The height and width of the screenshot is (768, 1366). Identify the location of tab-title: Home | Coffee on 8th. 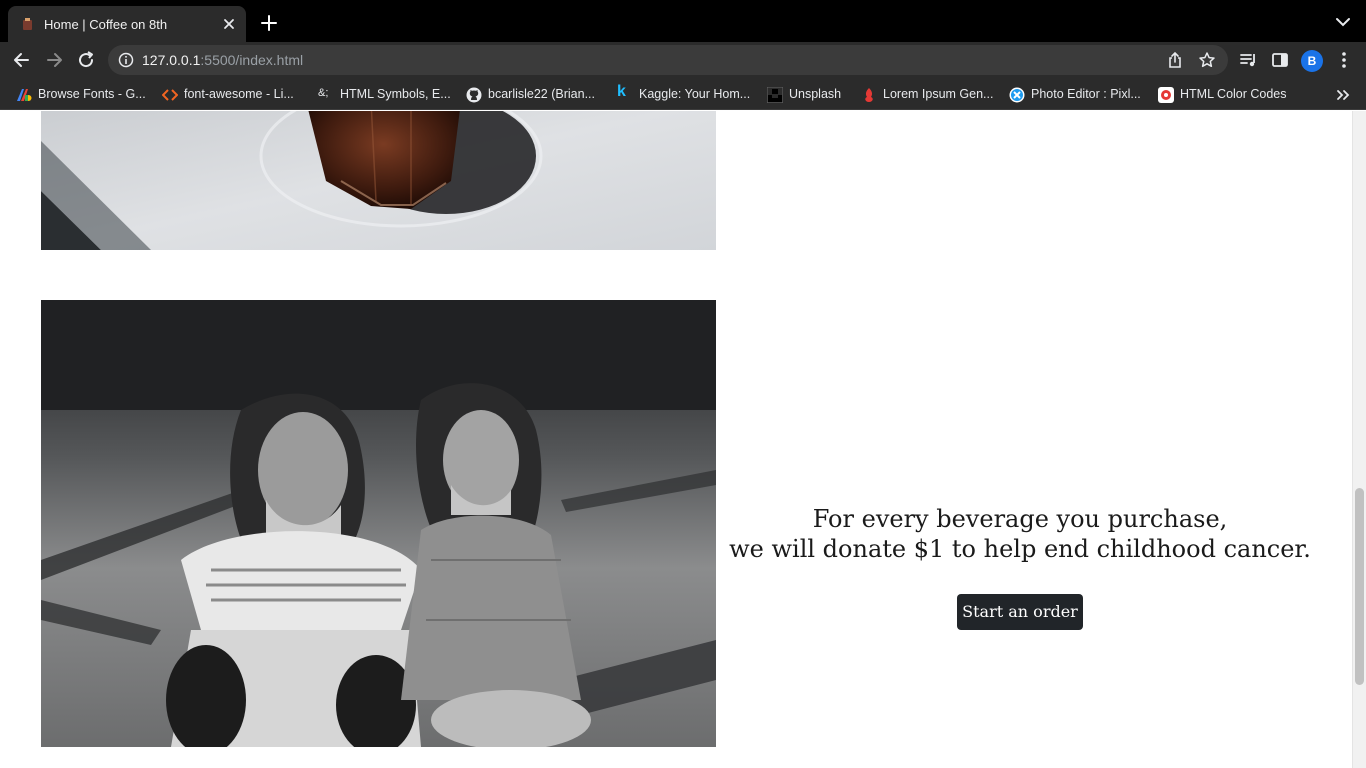
(106, 24).